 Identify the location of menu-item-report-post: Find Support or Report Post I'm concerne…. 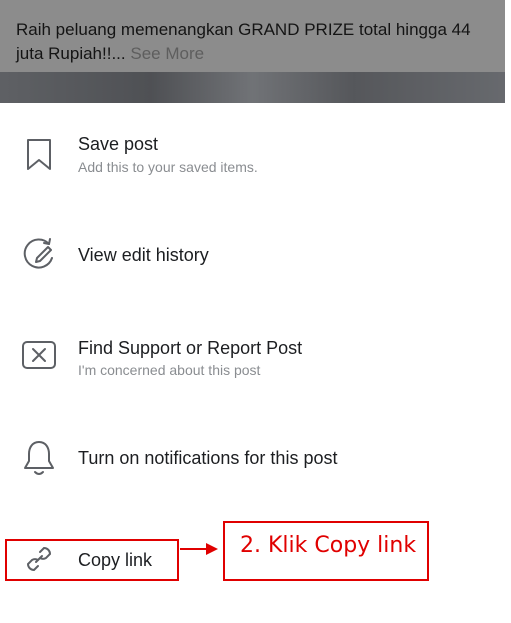
(252, 362).